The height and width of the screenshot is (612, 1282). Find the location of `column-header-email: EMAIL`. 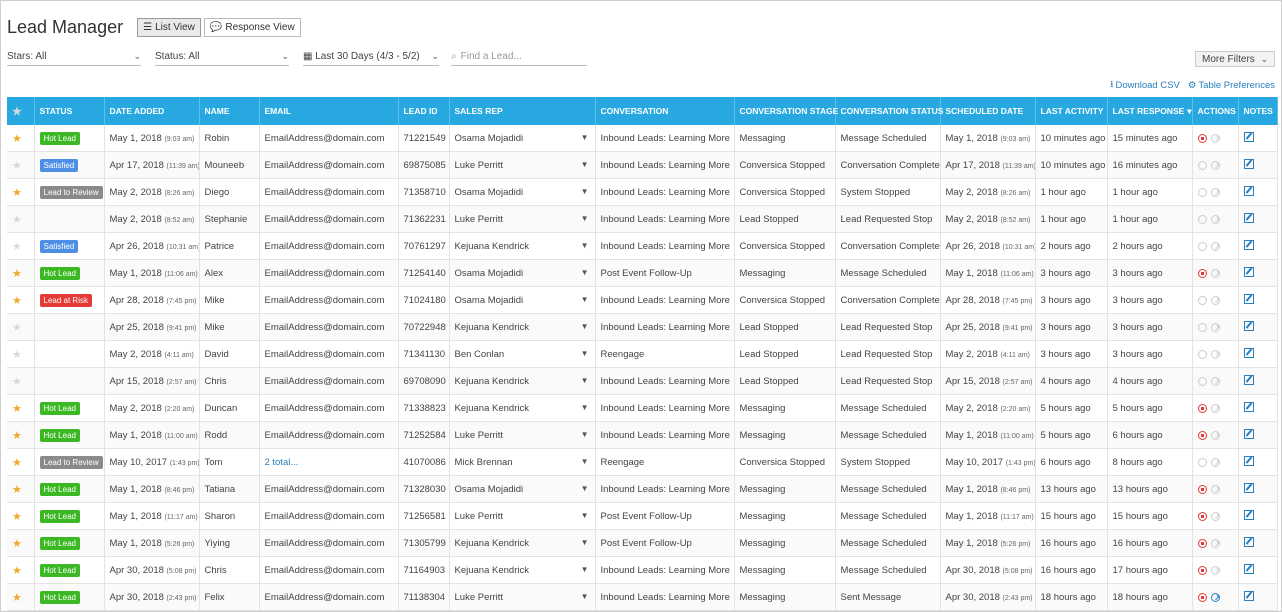

column-header-email: EMAIL is located at coordinates (329, 111).